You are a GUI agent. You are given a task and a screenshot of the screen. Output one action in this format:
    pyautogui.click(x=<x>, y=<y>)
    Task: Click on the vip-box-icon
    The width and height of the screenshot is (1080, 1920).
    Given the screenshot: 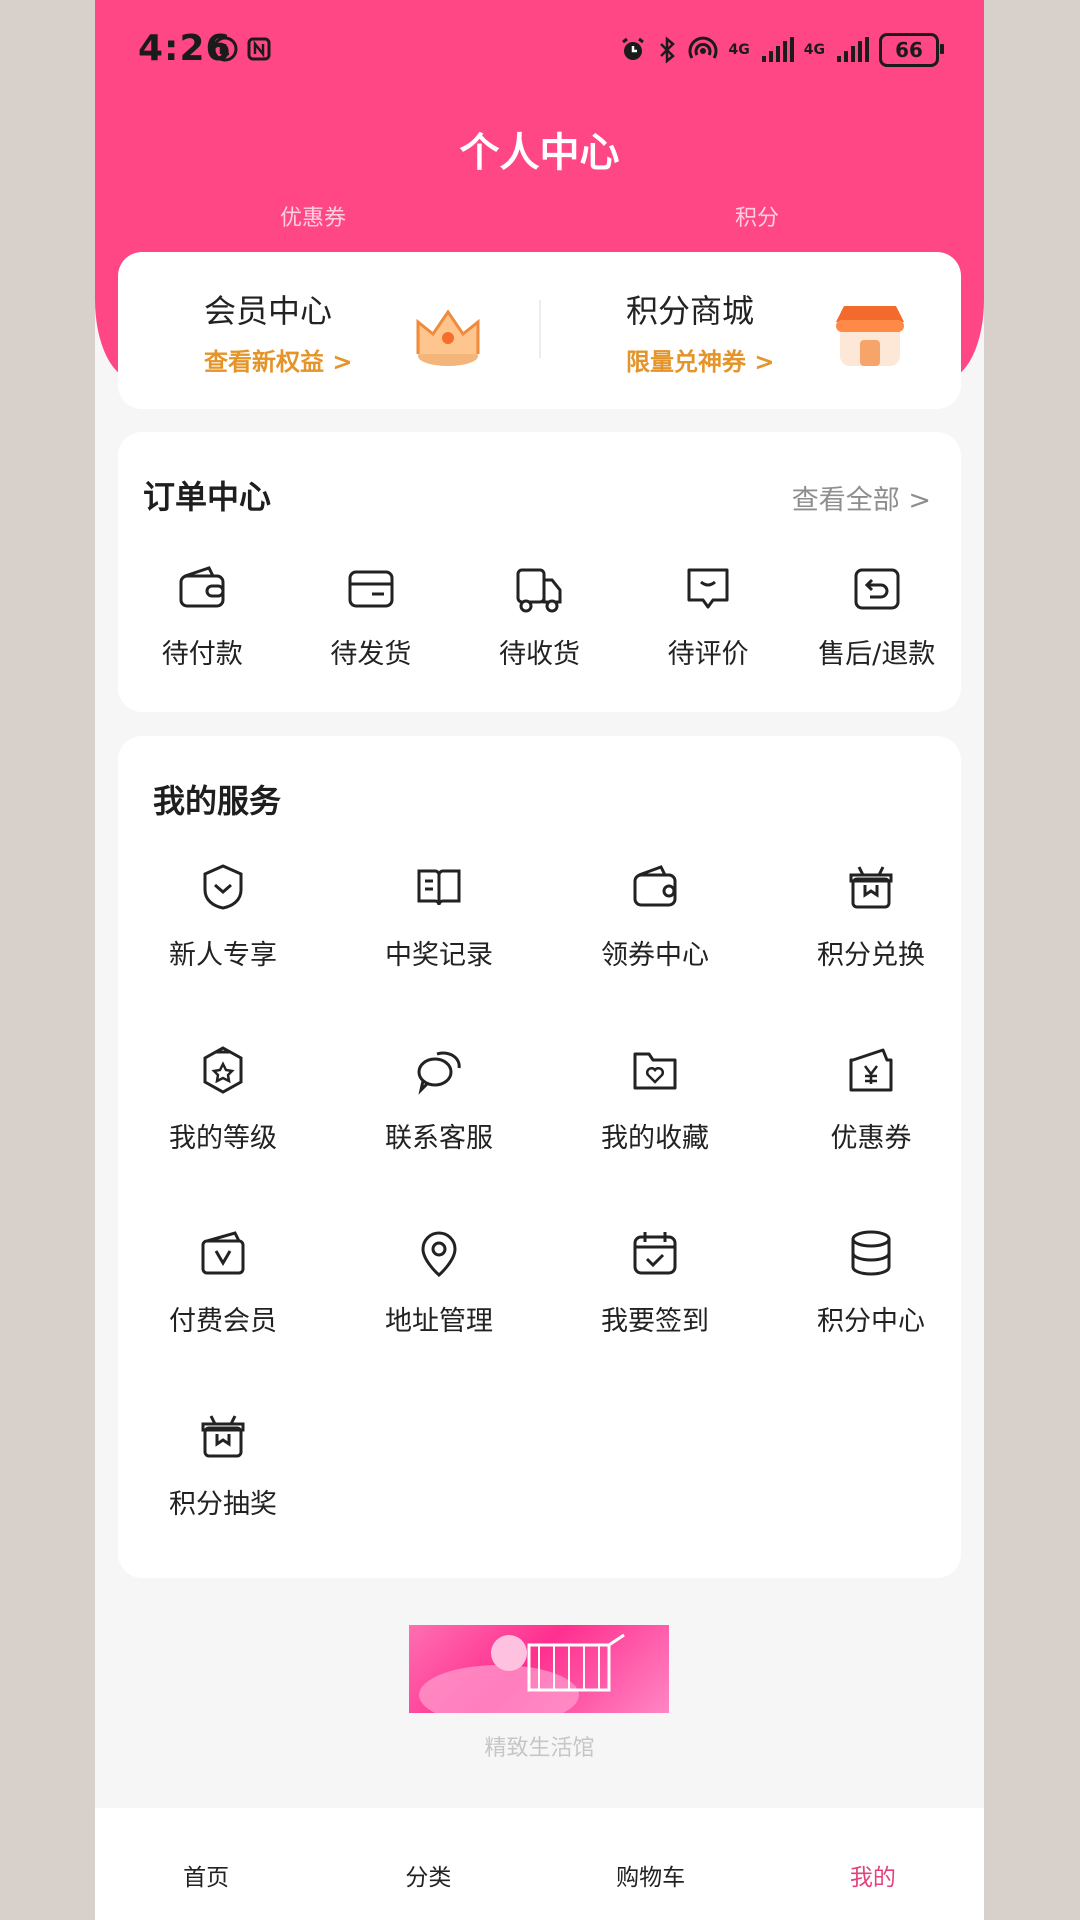 What is the action you would take?
    pyautogui.click(x=223, y=1253)
    